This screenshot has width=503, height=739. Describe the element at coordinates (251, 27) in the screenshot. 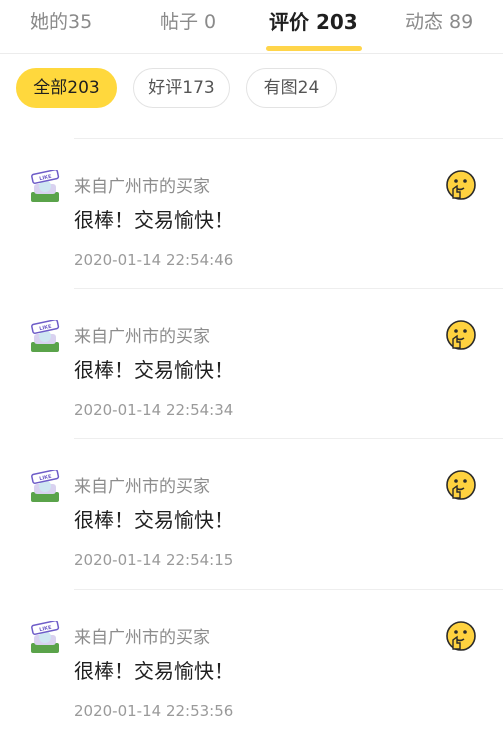

I see `tab-bar: 她的35 帖子 0 评价 203 动态 89` at that location.